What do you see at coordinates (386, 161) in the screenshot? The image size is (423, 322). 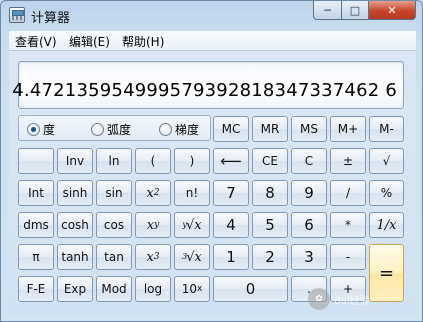 I see `sqrt-button: √` at bounding box center [386, 161].